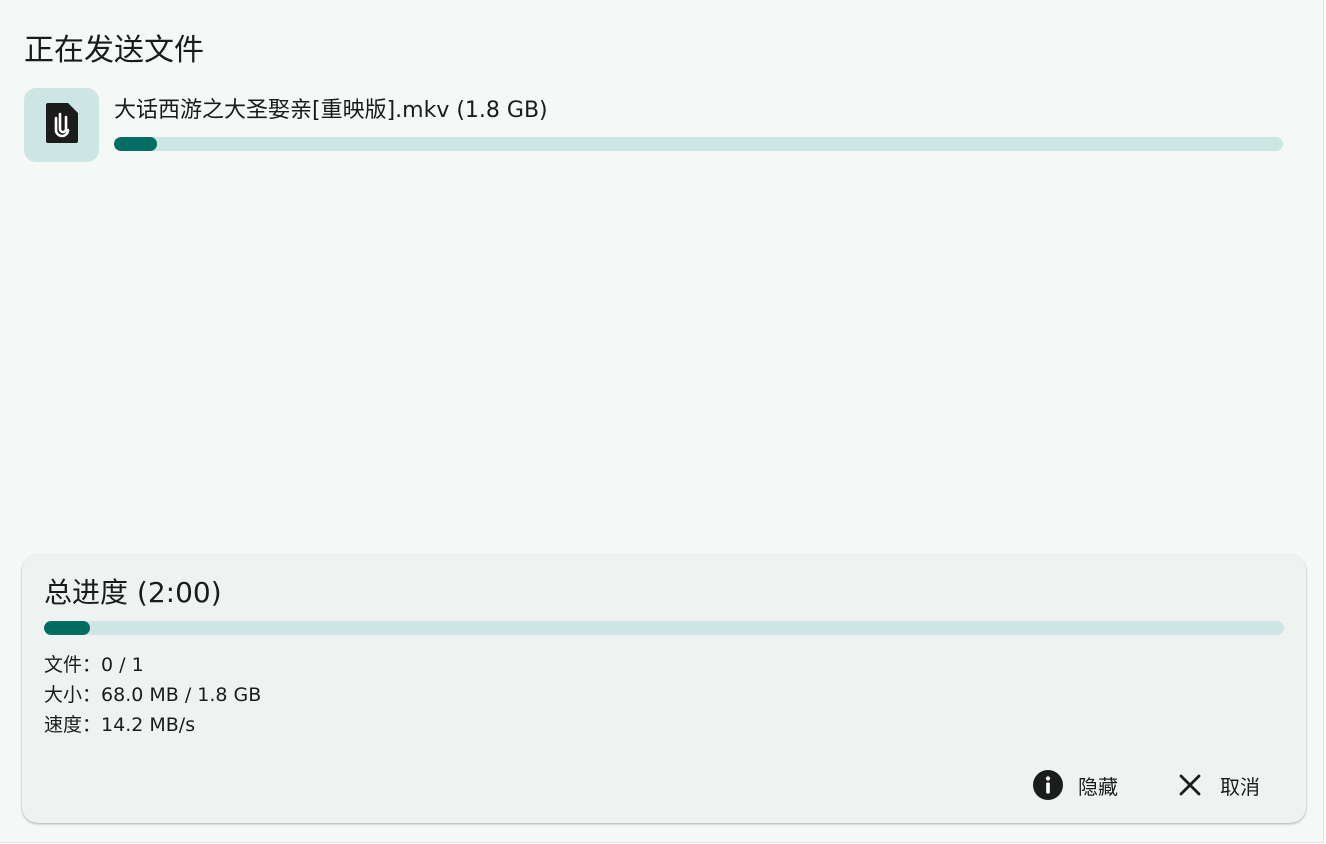 This screenshot has width=1326, height=844. Describe the element at coordinates (122, 665) in the screenshot. I see `files-stat-value: 0 / 1` at that location.